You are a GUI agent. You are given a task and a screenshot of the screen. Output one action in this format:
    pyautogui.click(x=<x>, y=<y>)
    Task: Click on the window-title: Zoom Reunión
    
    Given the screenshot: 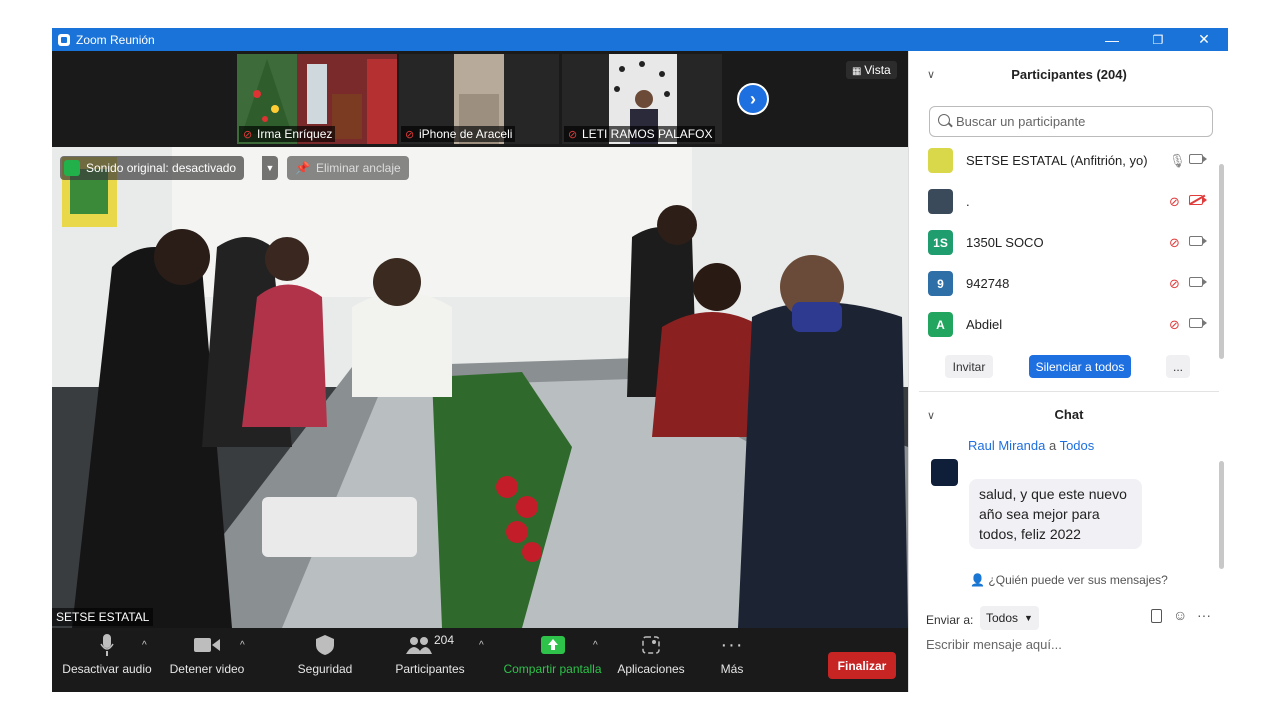 What is the action you would take?
    pyautogui.click(x=115, y=39)
    